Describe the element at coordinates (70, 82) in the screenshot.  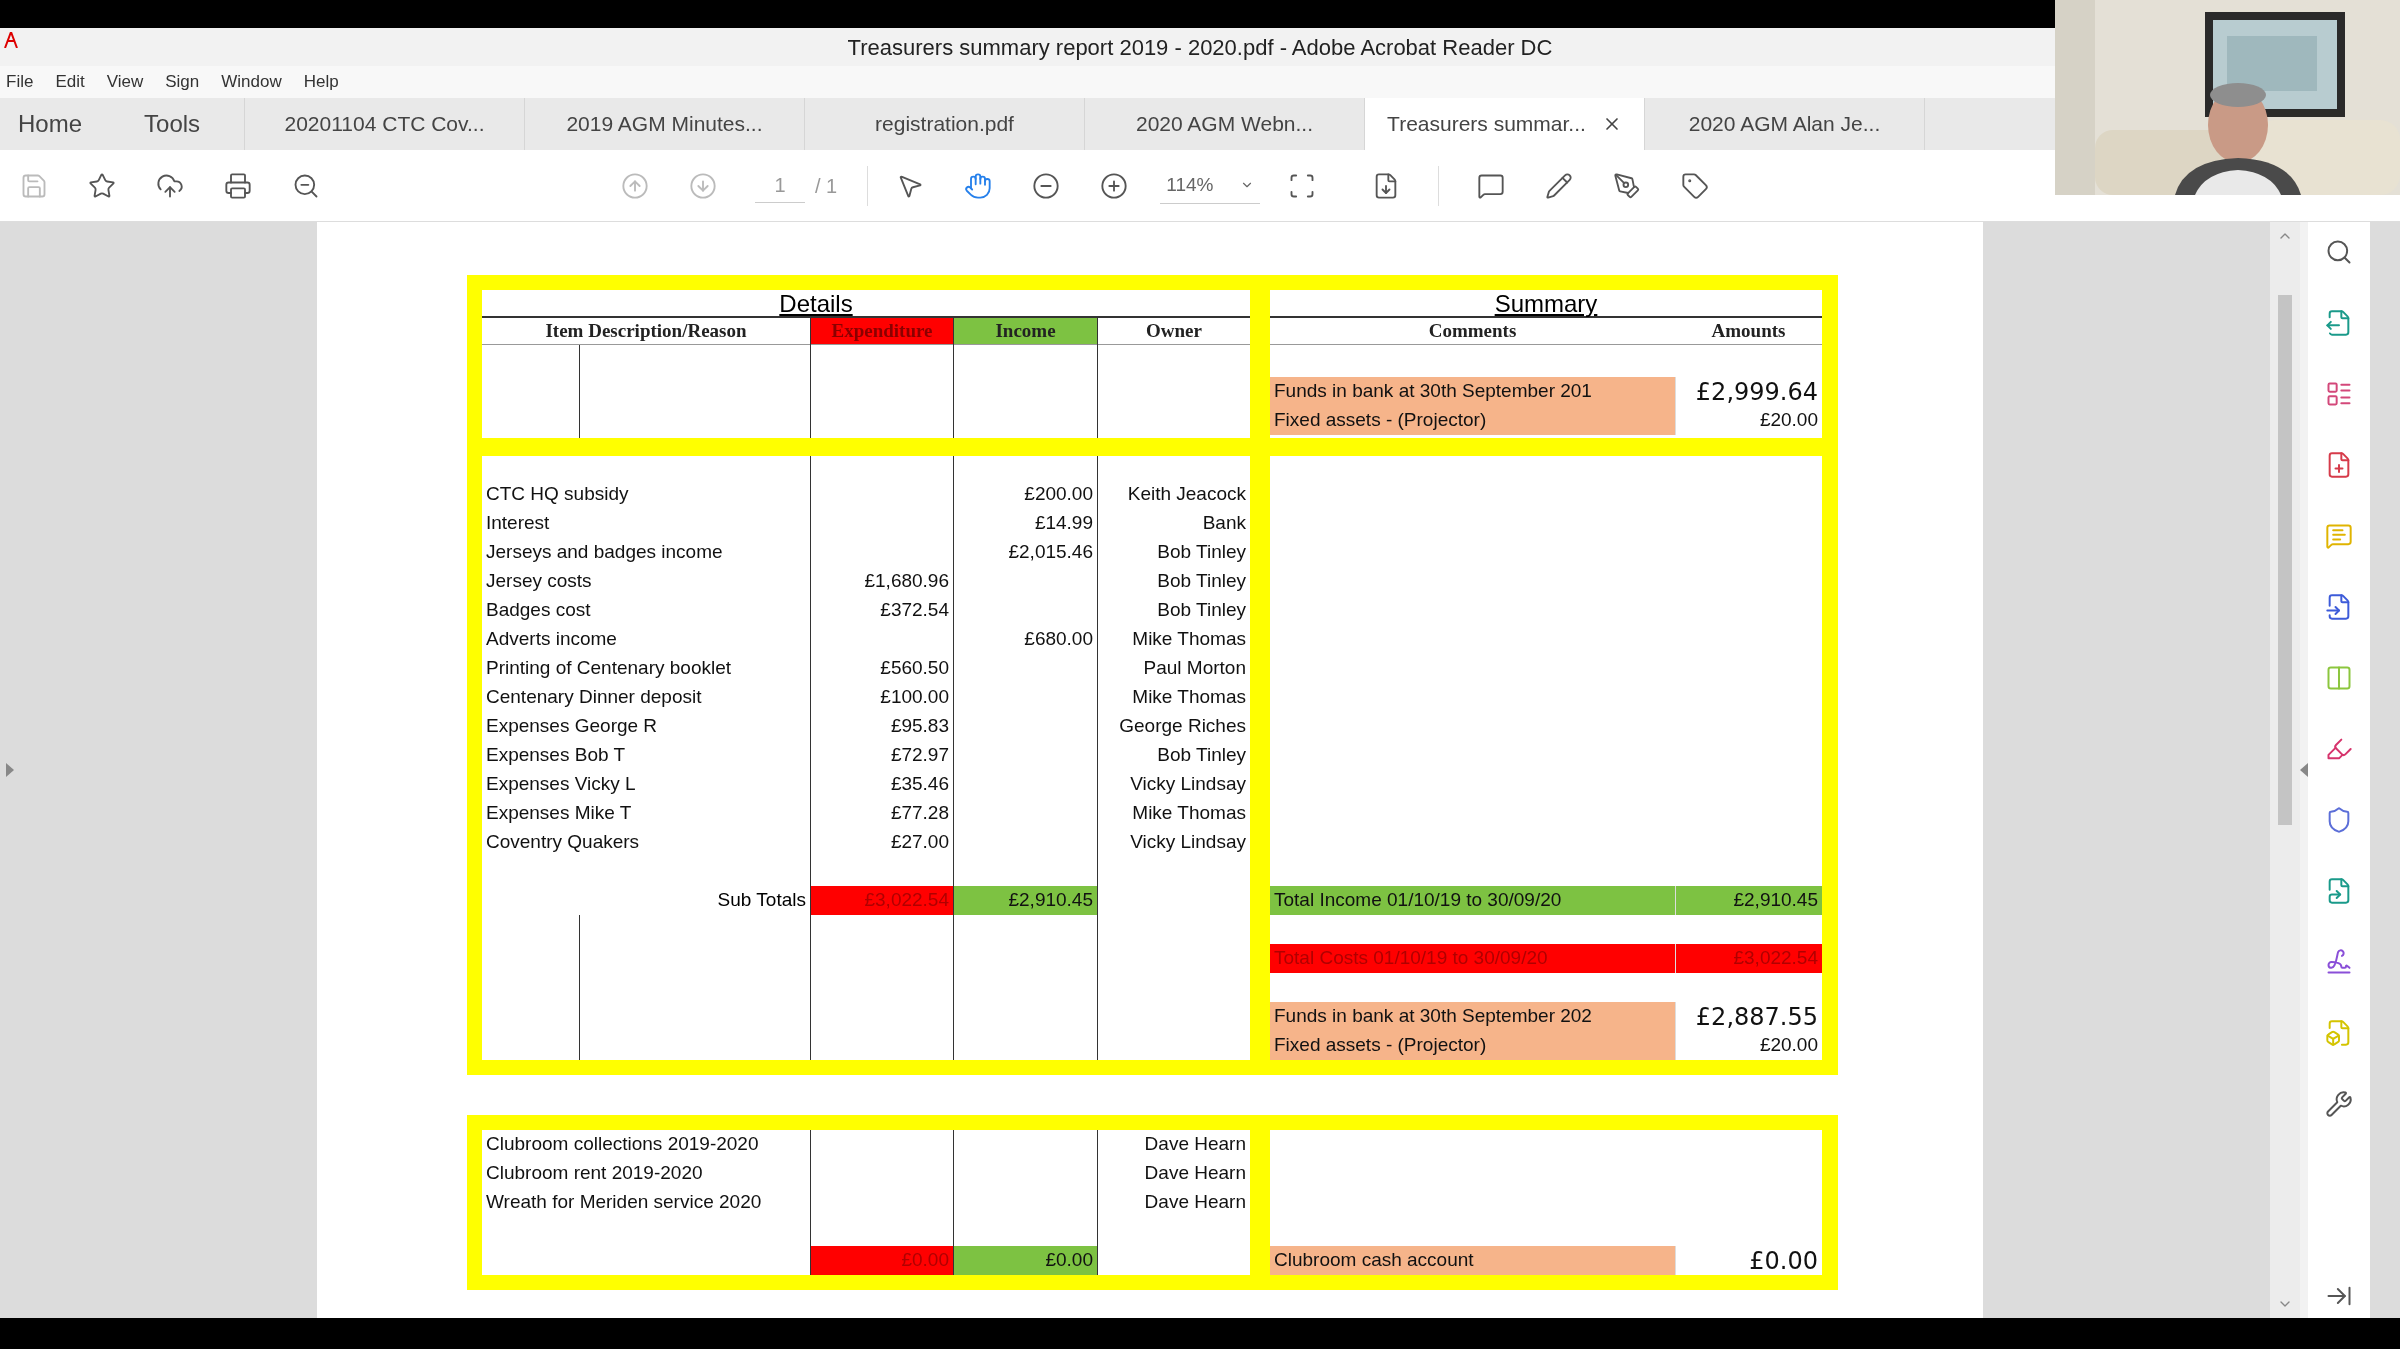
I see `menu-item: Edit` at that location.